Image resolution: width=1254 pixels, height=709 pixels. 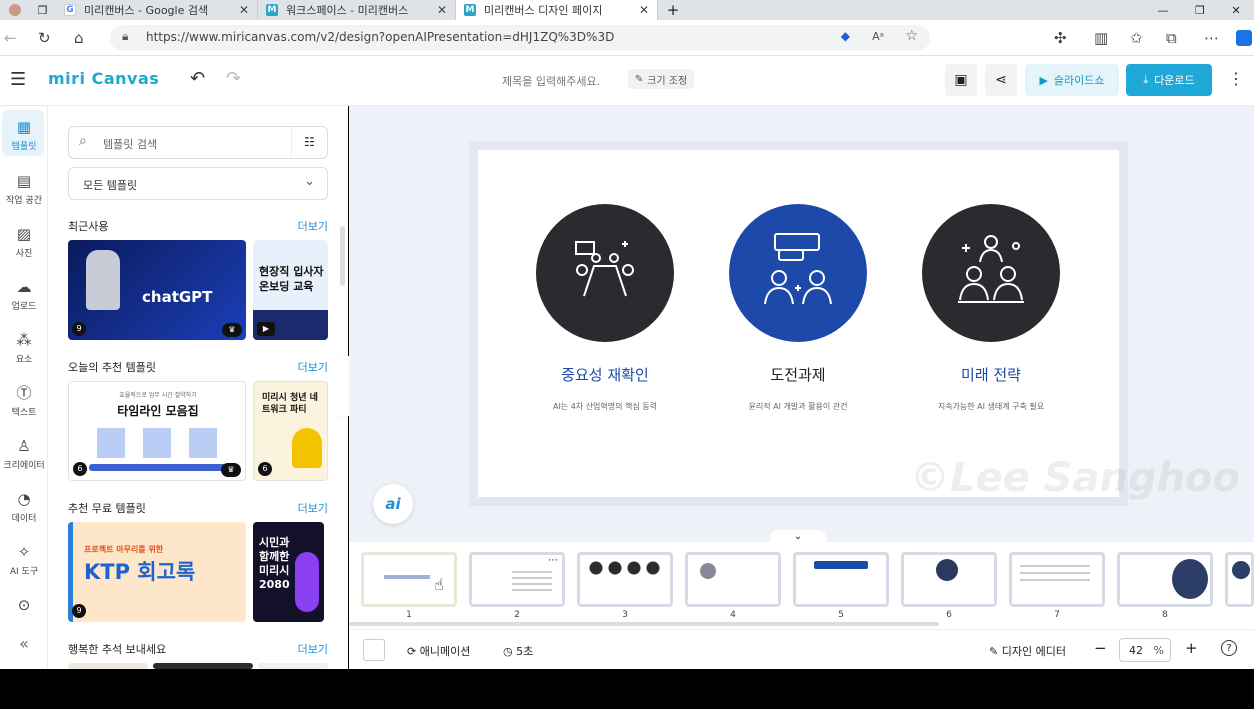 What do you see at coordinates (24, 295) in the screenshot?
I see `rail-item-upload: ☁ 업로드` at bounding box center [24, 295].